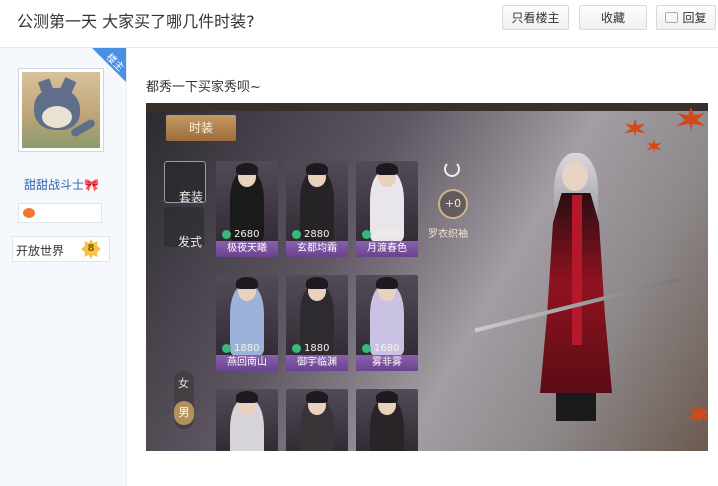 The height and width of the screenshot is (486, 718). What do you see at coordinates (184, 413) in the screenshot?
I see `gender-male: 男` at bounding box center [184, 413].